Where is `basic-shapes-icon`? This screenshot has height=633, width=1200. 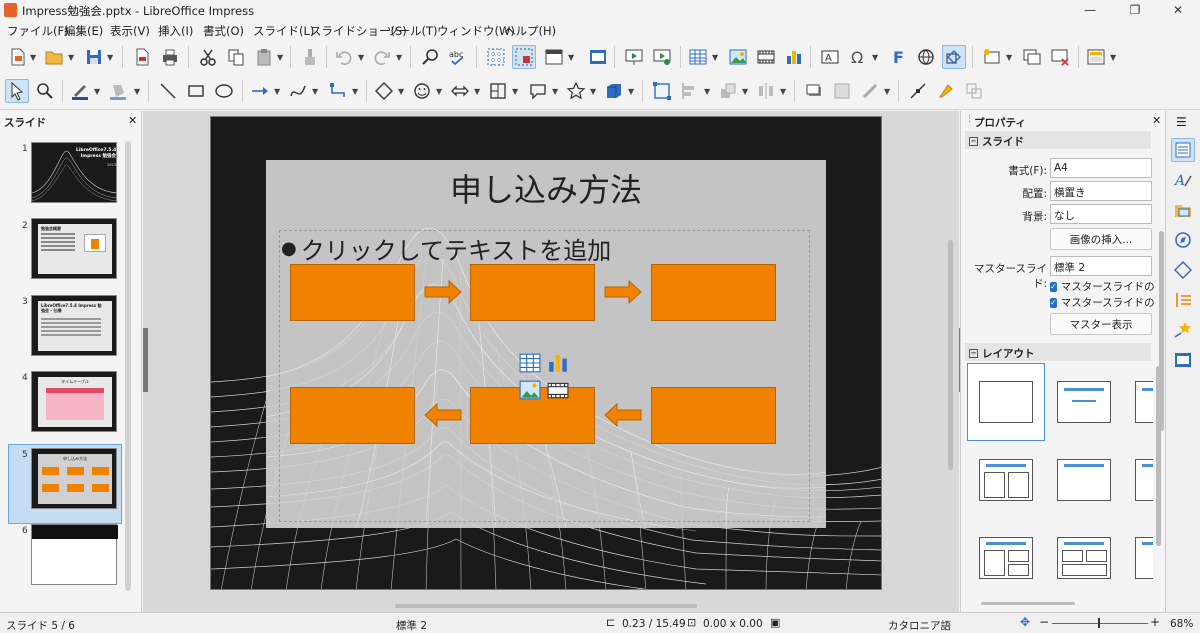 basic-shapes-icon is located at coordinates (384, 91).